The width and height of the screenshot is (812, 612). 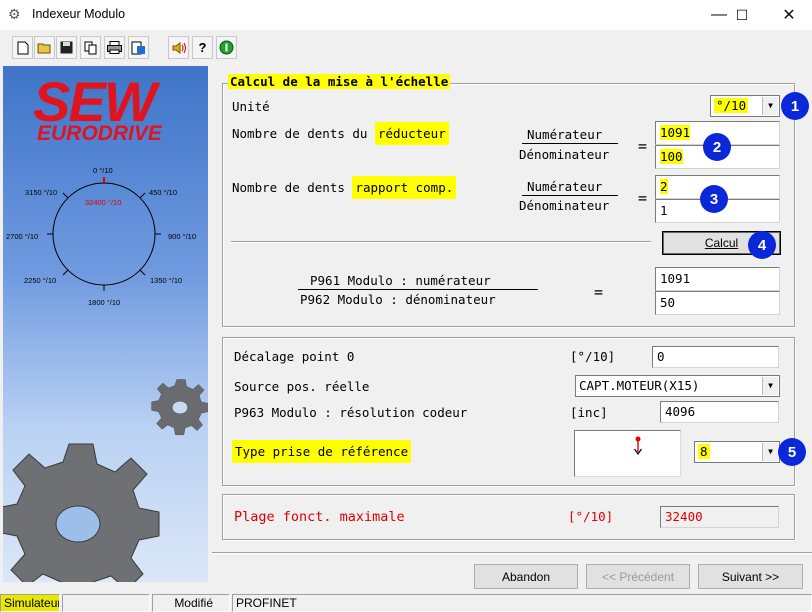 I want to click on copy-button, so click(x=90, y=47).